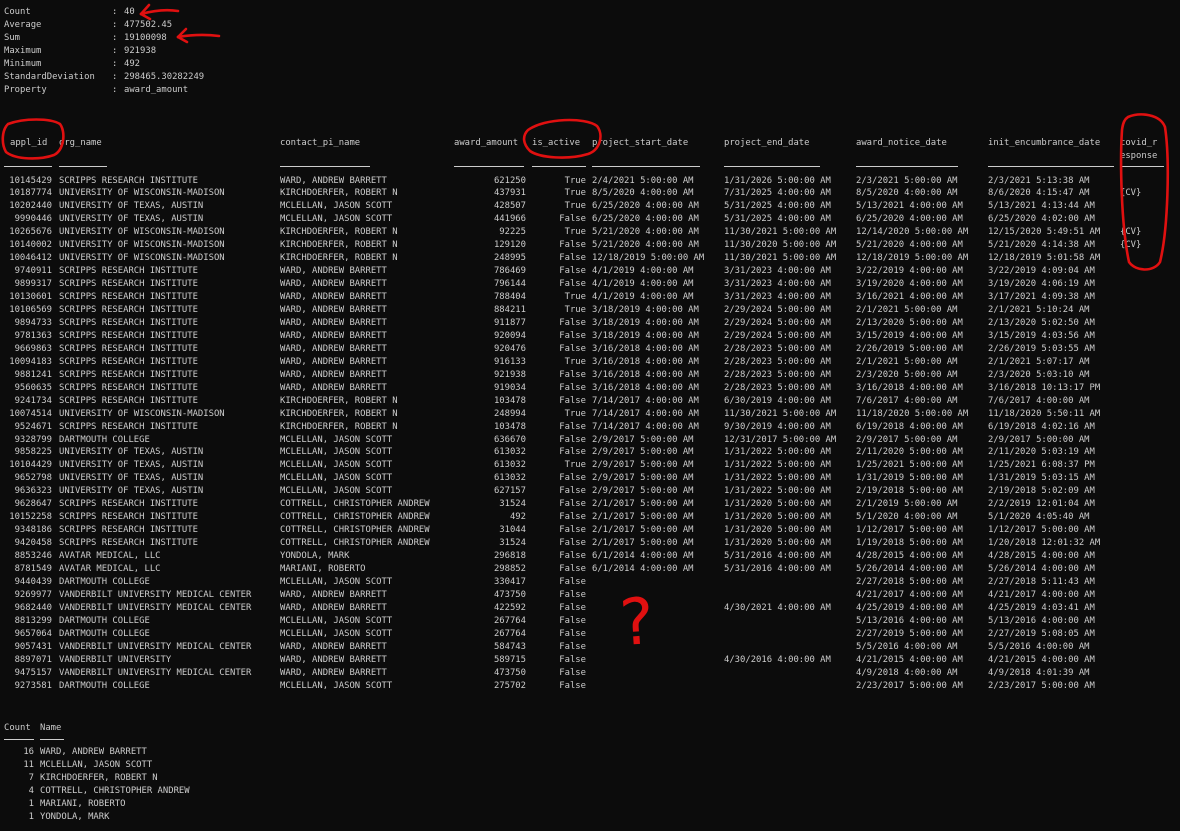 The height and width of the screenshot is (831, 1180). What do you see at coordinates (1039, 400) in the screenshot?
I see `cell-init-encumbrance-date: 7/6/2017 4:00:00 AM` at bounding box center [1039, 400].